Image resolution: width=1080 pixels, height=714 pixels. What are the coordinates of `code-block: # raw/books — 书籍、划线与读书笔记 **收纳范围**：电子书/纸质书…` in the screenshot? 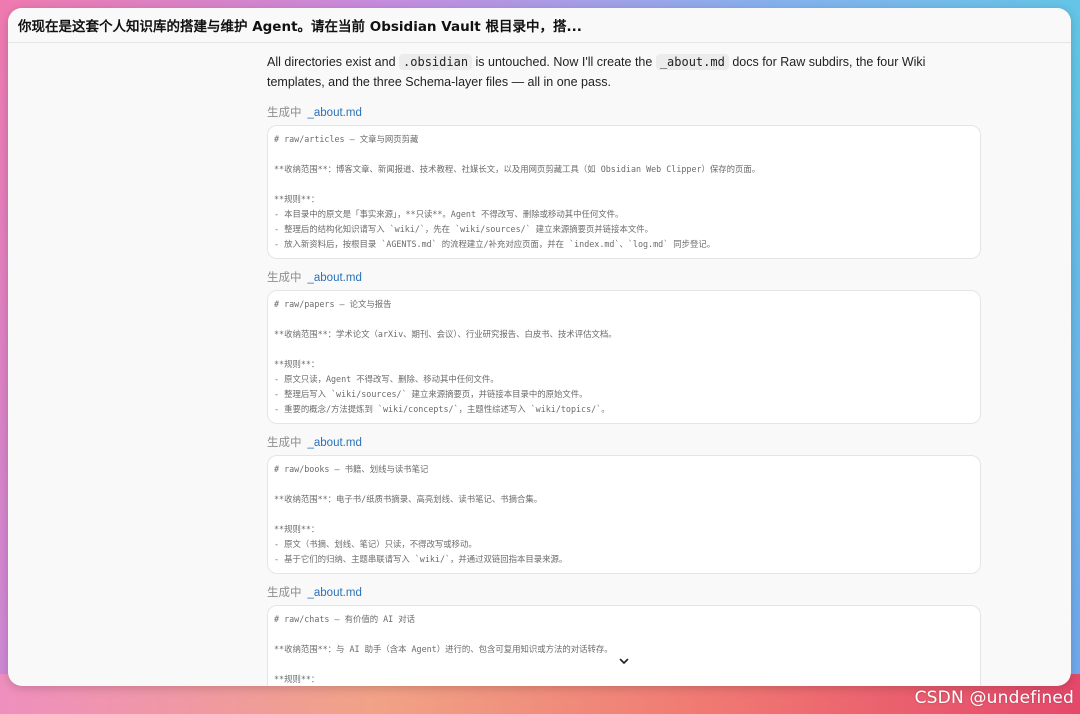 It's located at (624, 514).